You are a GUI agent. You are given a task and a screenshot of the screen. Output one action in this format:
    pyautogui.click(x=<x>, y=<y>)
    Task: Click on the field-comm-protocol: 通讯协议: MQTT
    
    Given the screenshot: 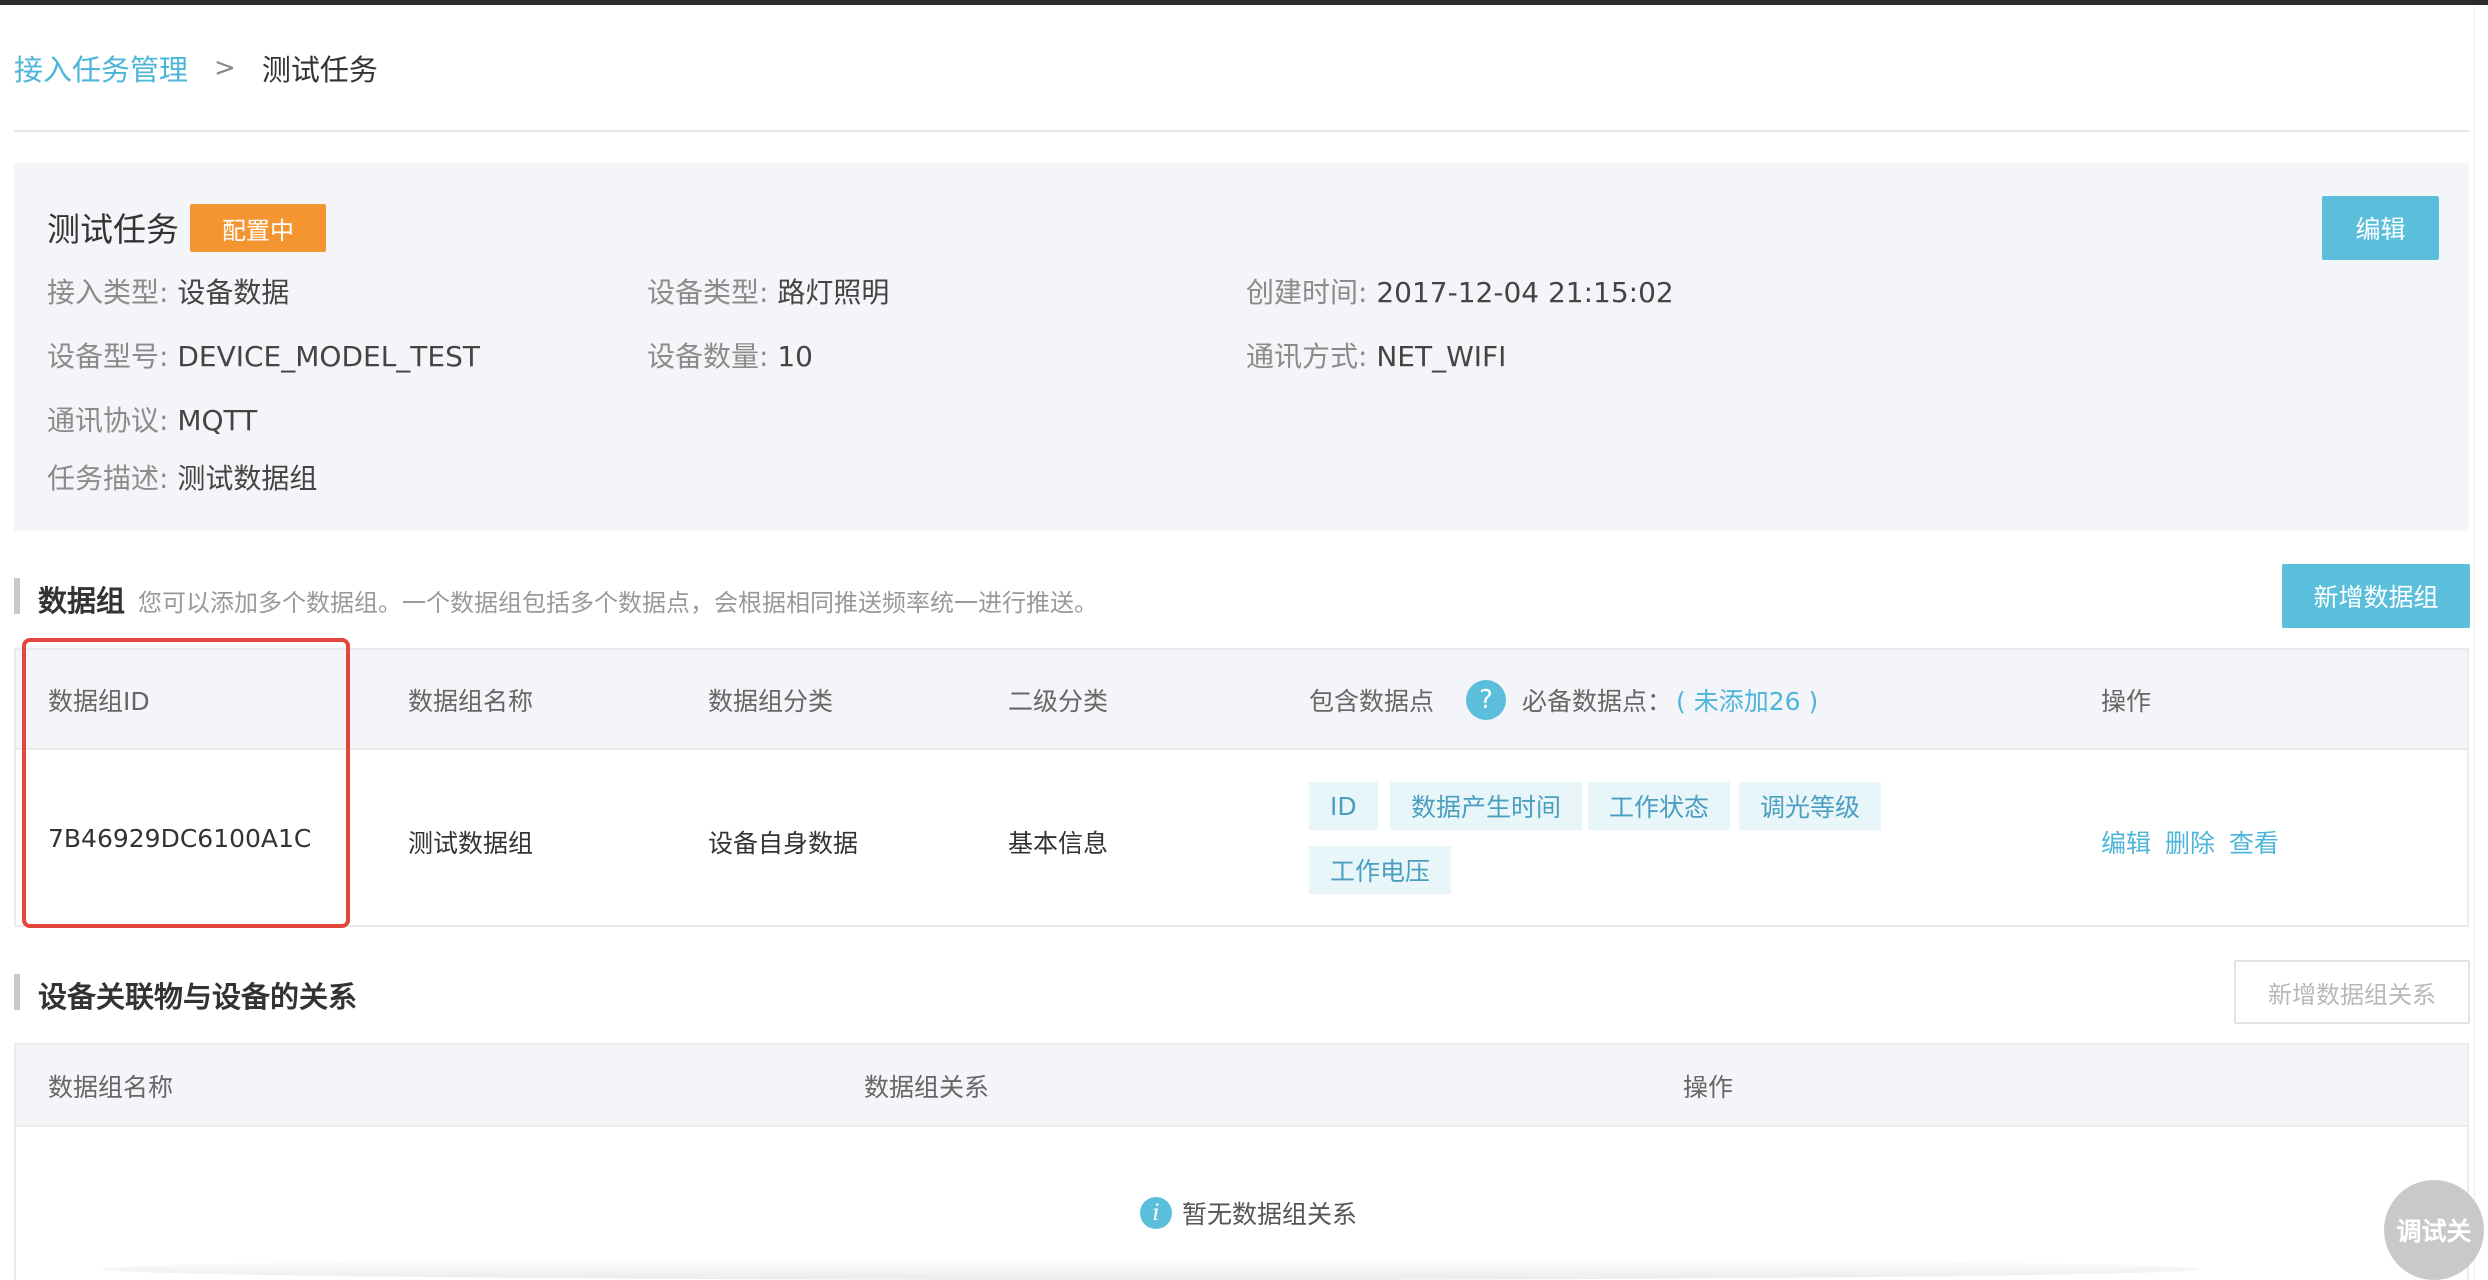 What is the action you would take?
    pyautogui.click(x=152, y=419)
    